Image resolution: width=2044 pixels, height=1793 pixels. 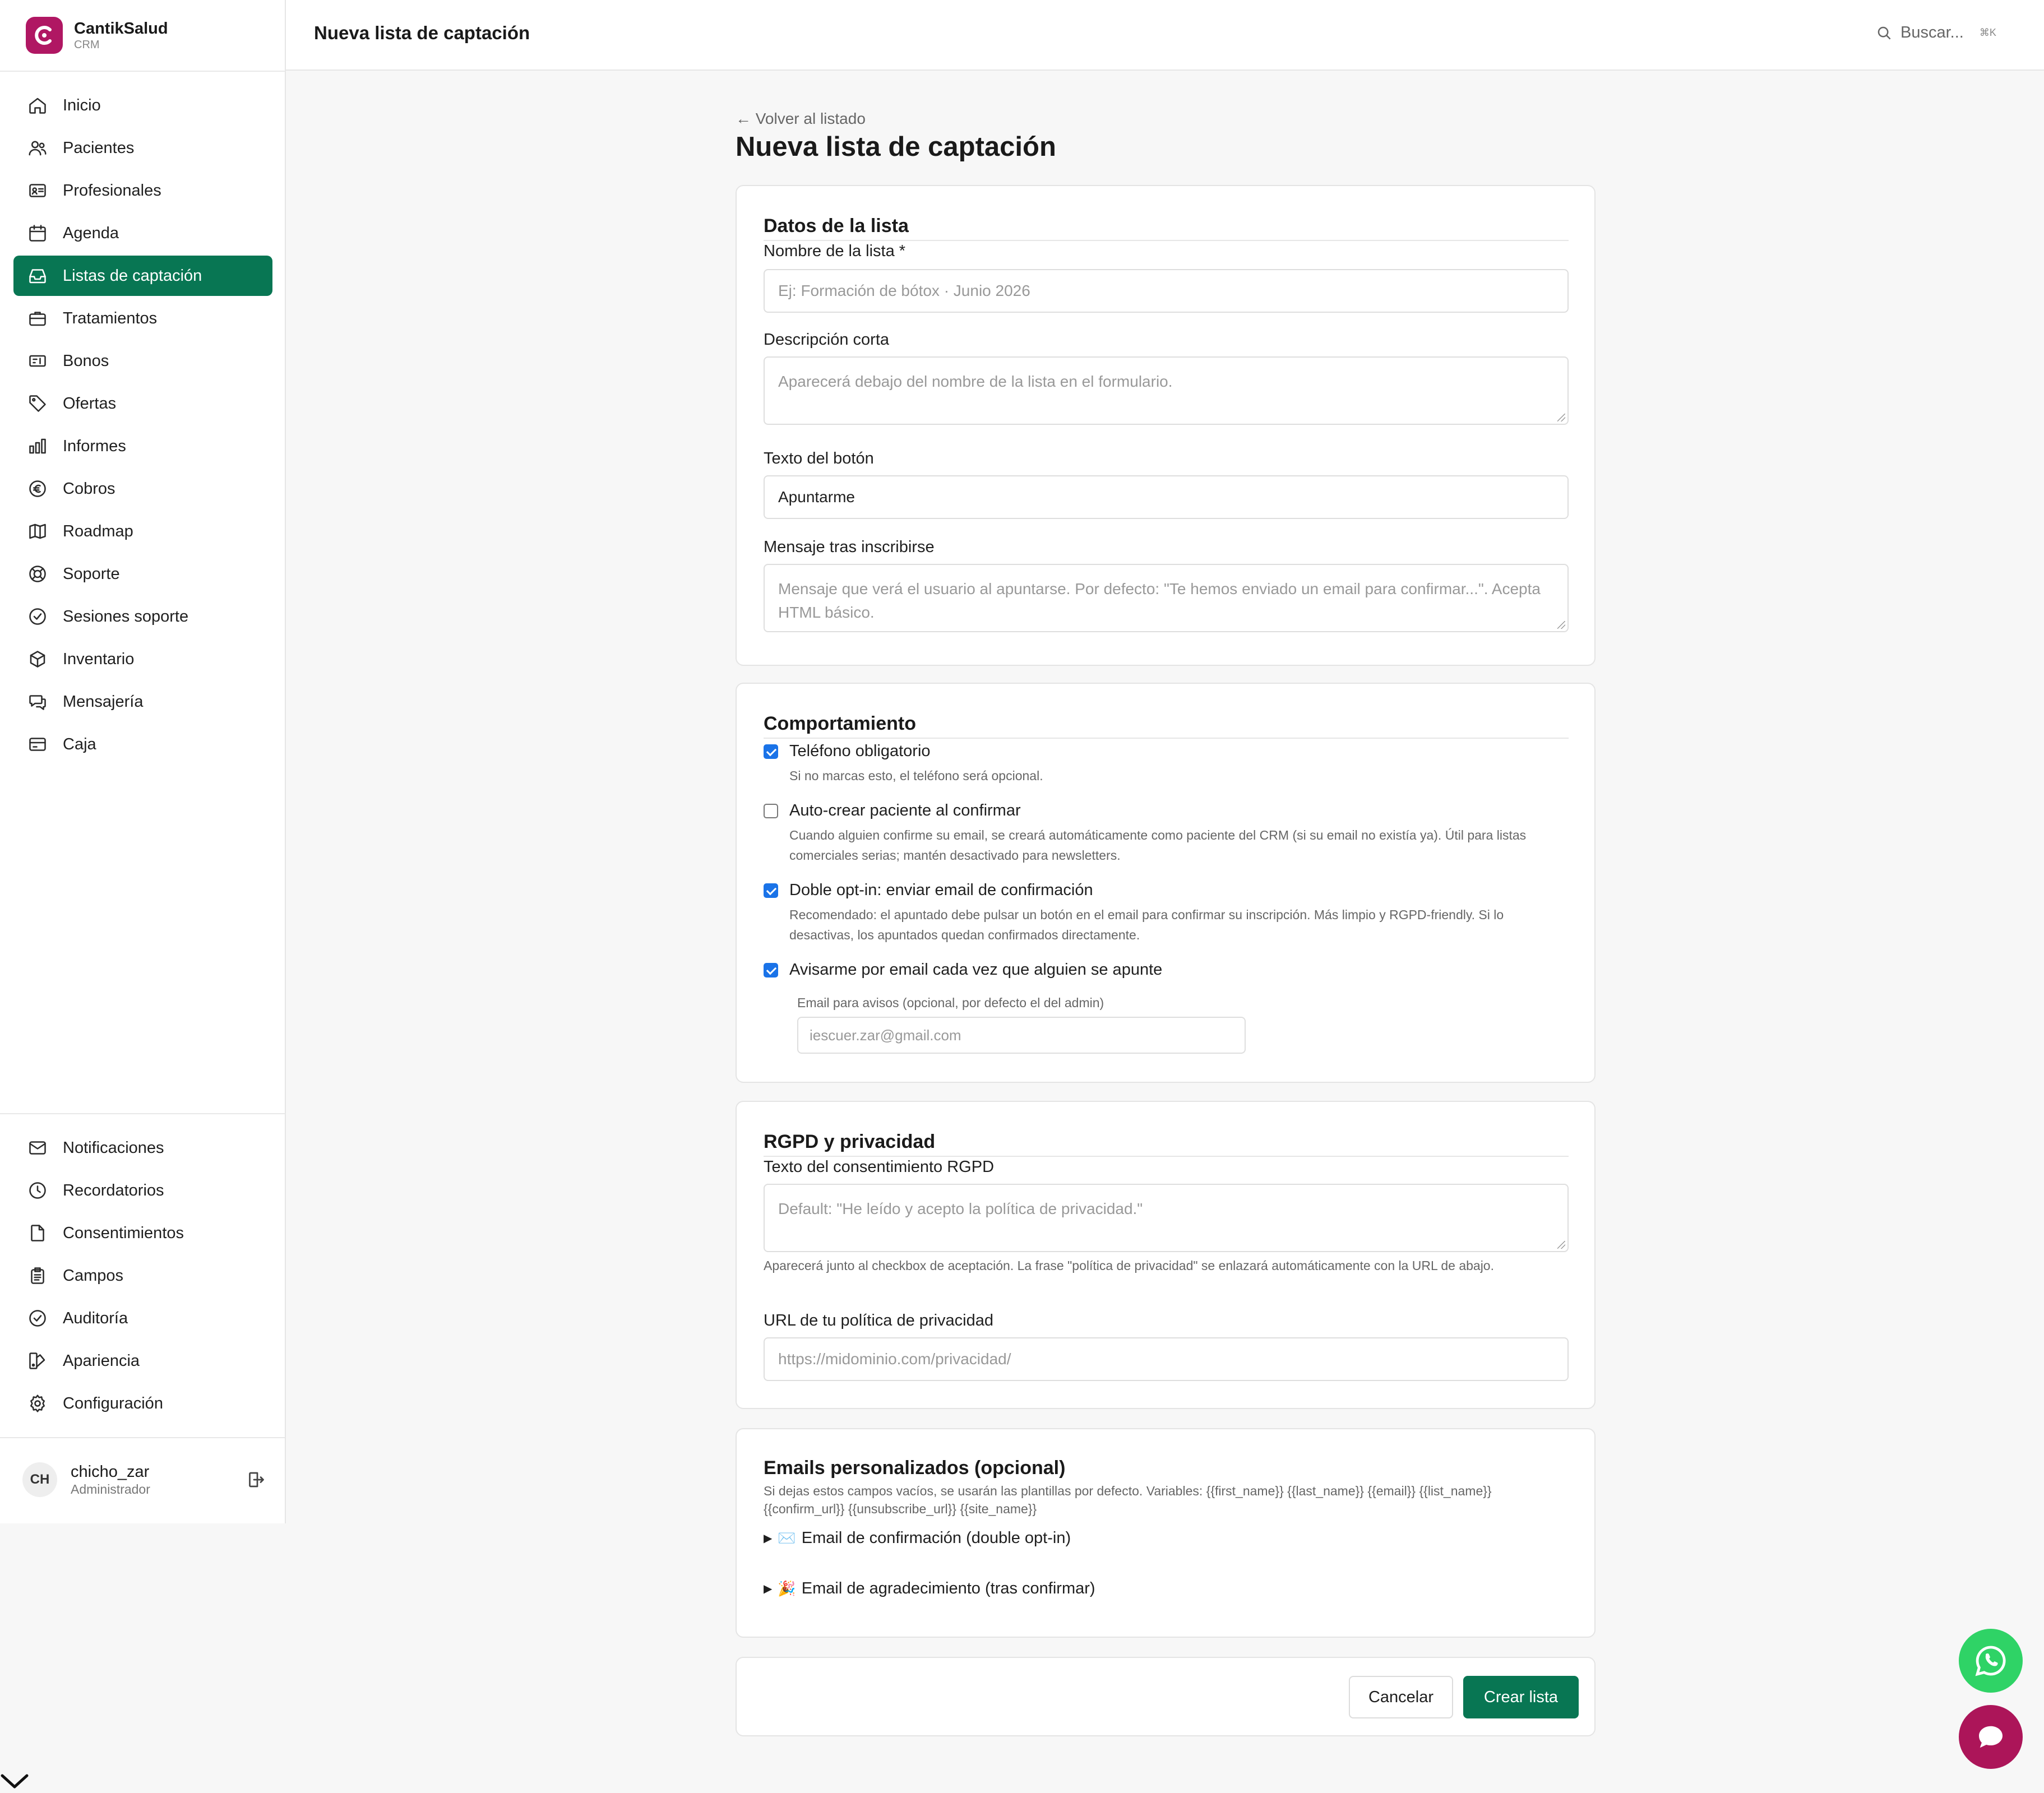 I want to click on option-label: Auto-crear paciente al confirmar, so click(x=905, y=810).